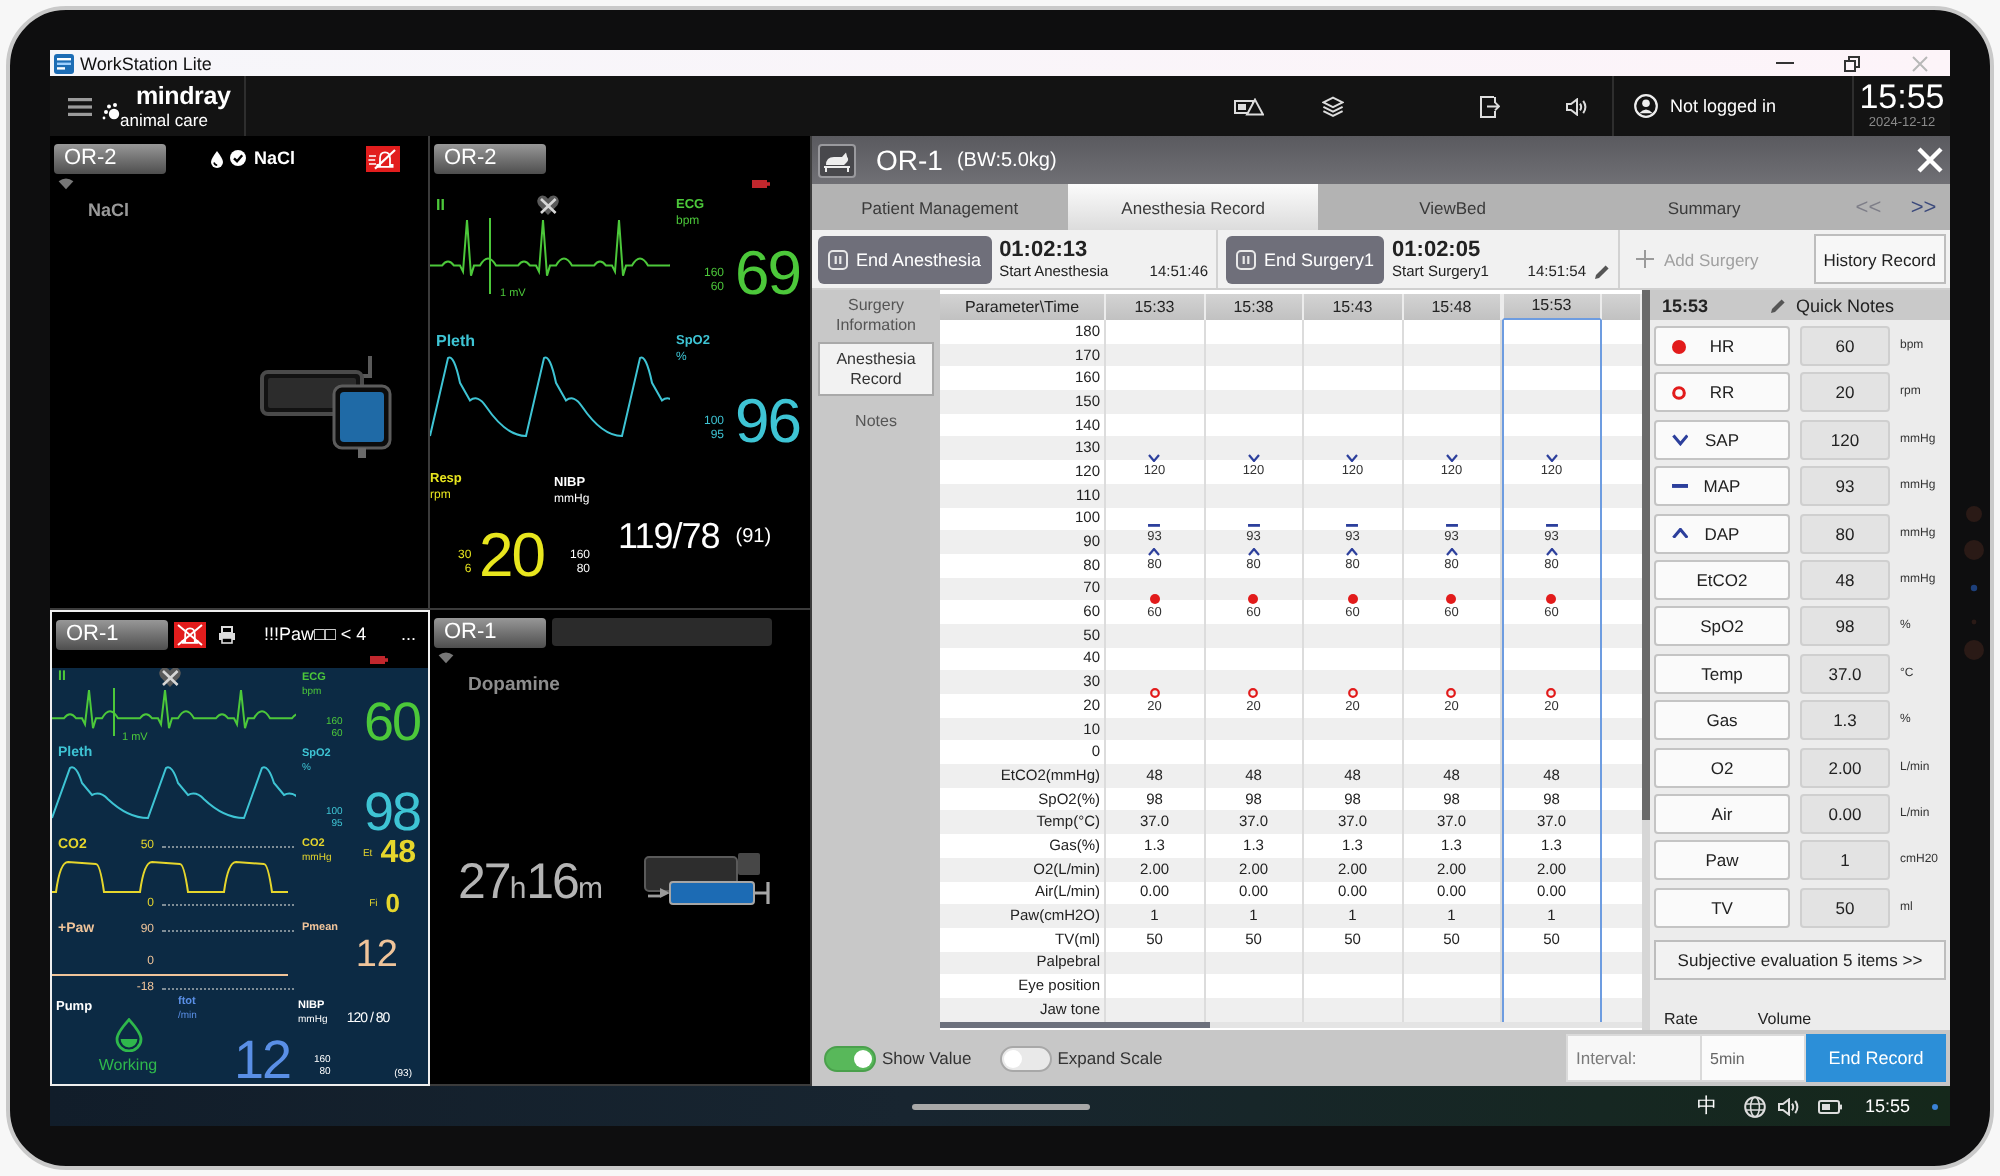  Describe the element at coordinates (128, 1035) in the screenshot. I see `drop-icon` at that location.